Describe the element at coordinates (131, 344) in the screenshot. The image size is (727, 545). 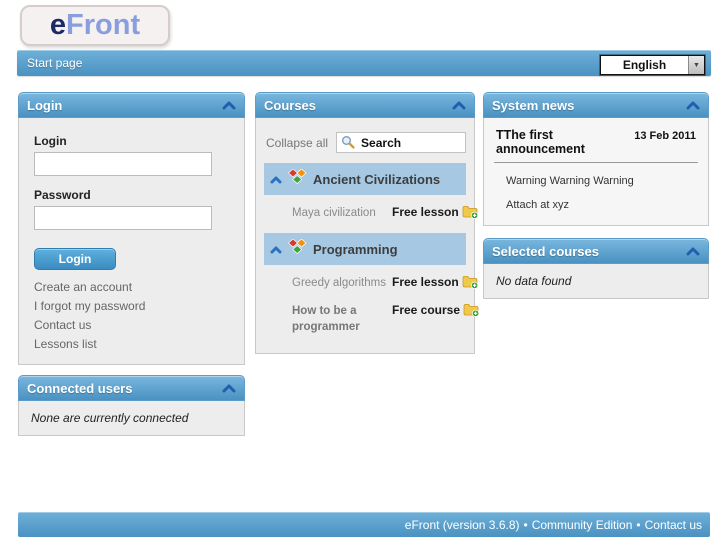
I see `lessons-list-link: Lessons list` at that location.